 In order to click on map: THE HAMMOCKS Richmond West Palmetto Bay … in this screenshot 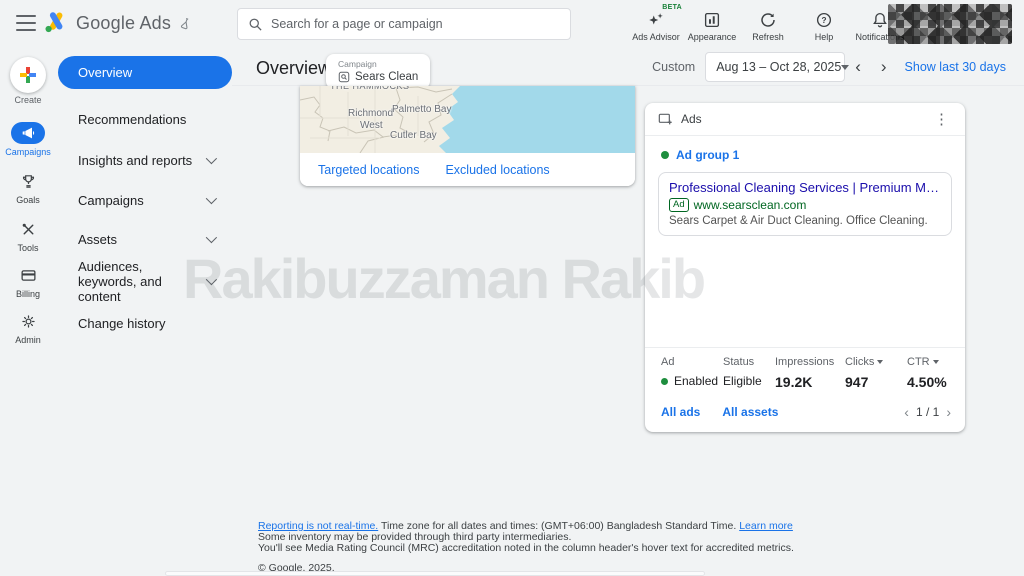, I will do `click(467, 119)`.